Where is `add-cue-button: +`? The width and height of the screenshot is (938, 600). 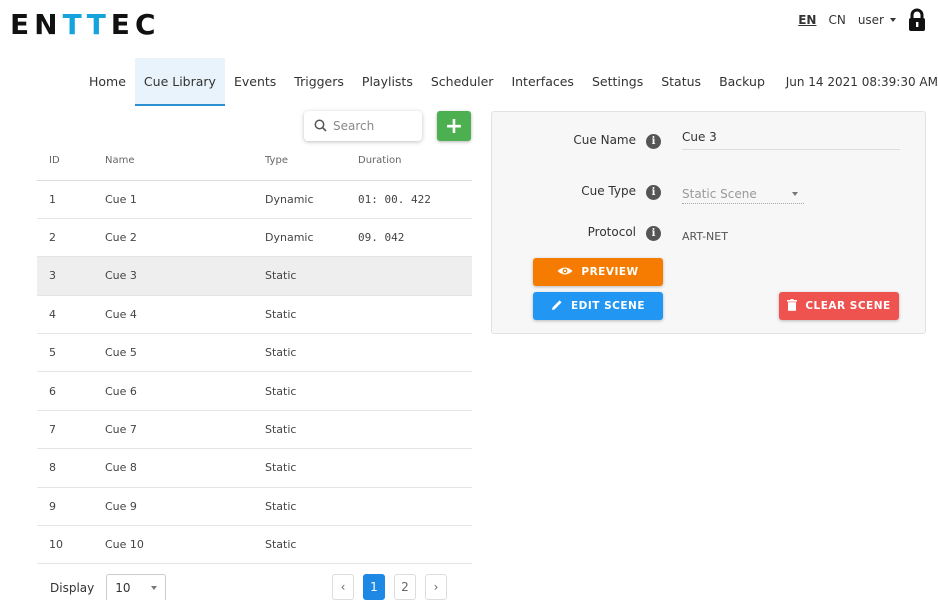 add-cue-button: + is located at coordinates (454, 126).